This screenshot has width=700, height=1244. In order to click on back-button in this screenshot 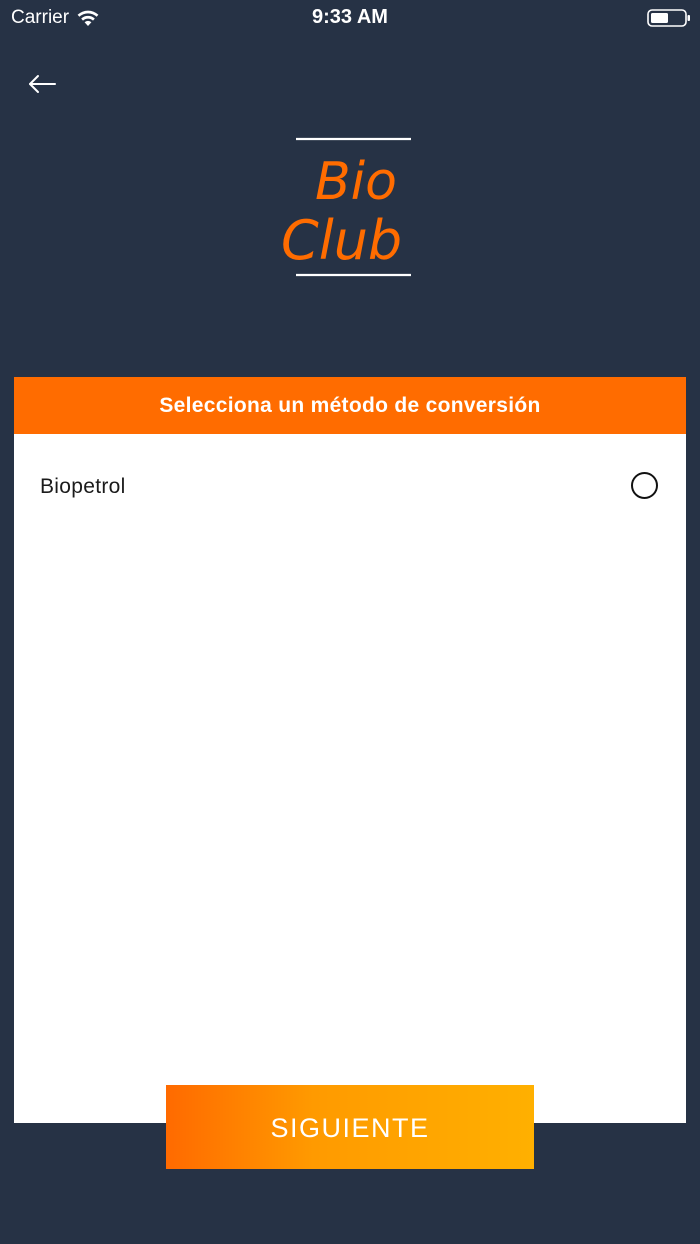, I will do `click(42, 84)`.